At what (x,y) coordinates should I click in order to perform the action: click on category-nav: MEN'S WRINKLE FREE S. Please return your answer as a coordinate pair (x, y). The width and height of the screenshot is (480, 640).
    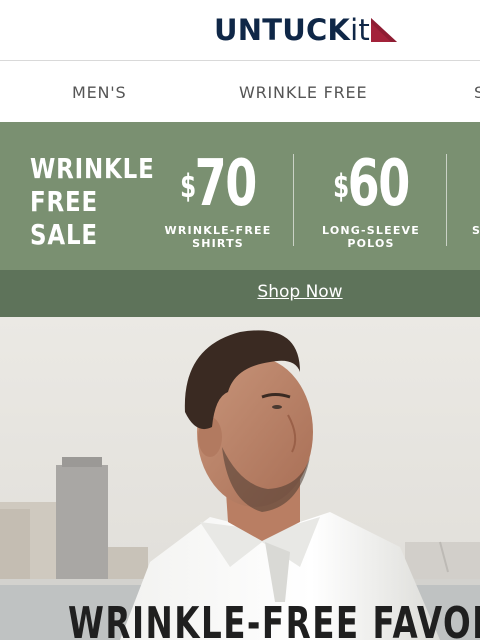
    Looking at the image, I should click on (240, 92).